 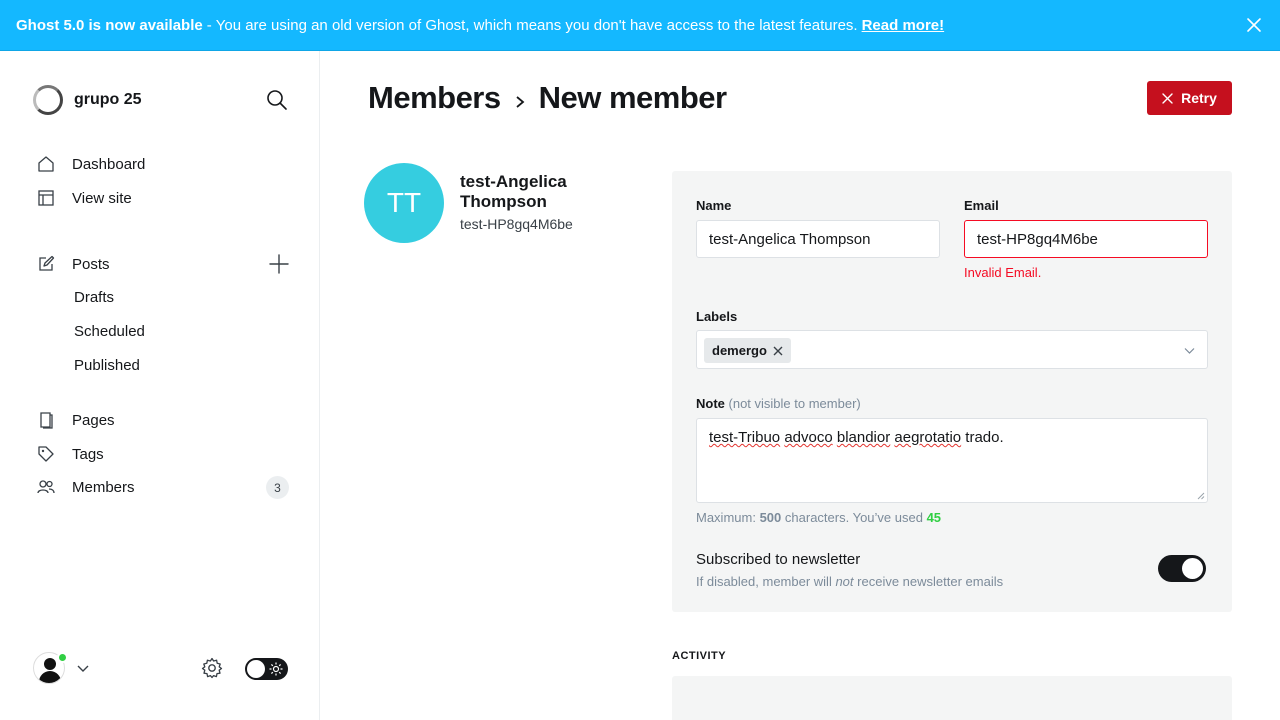 I want to click on retry-button: Retry, so click(x=1189, y=98).